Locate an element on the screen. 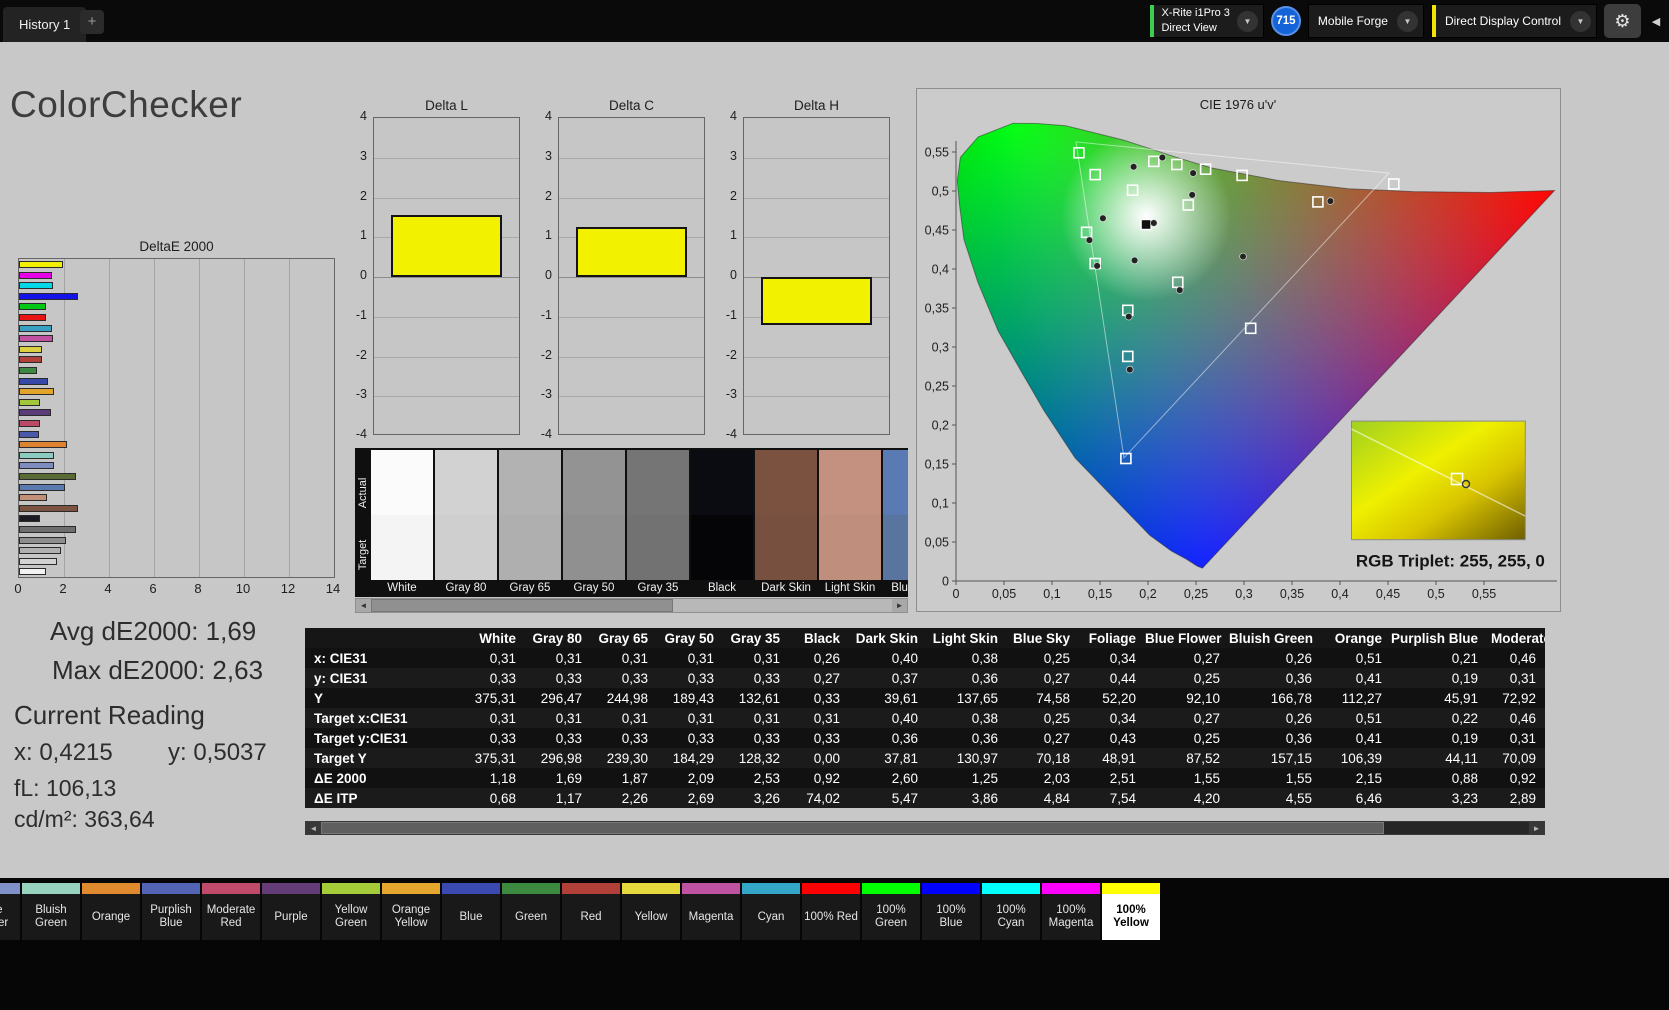  table-scrollbar: ◄ ► is located at coordinates (925, 828).